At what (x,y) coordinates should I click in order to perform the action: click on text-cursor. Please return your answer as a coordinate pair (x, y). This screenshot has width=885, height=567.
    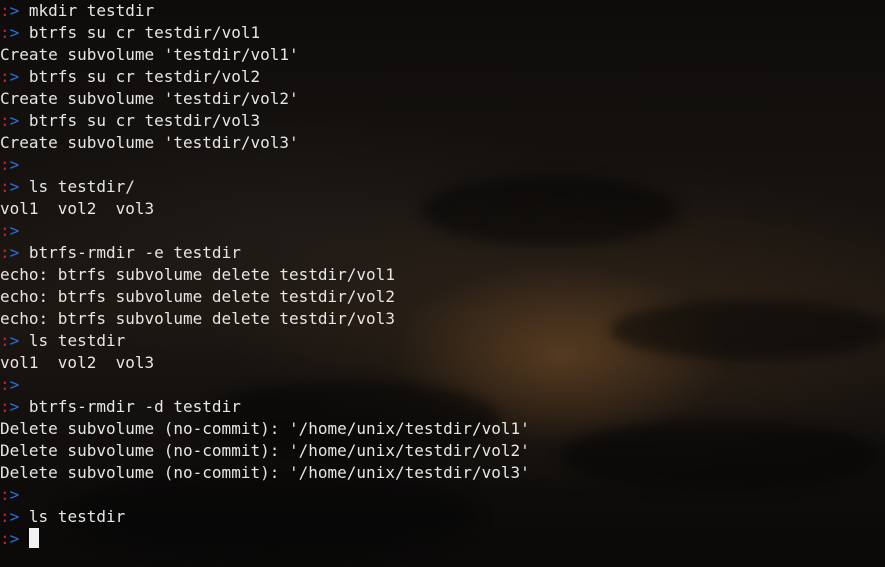
    Looking at the image, I should click on (33, 538).